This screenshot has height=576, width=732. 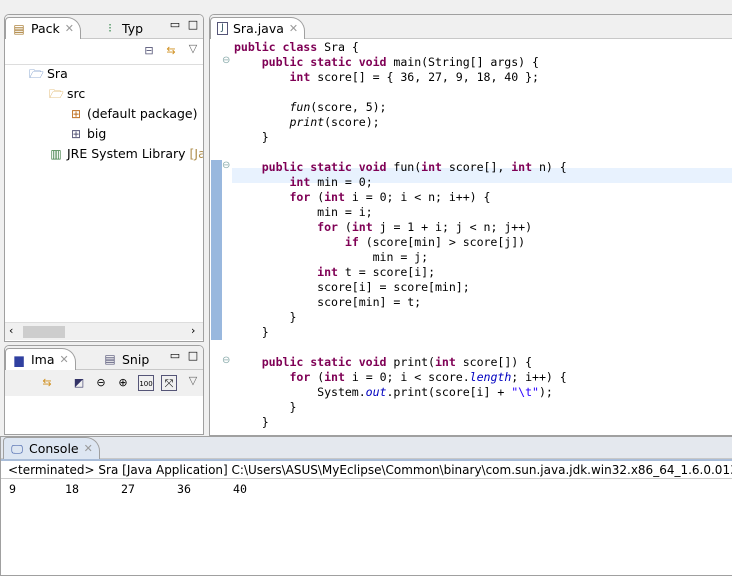 What do you see at coordinates (265, 317) in the screenshot?
I see `code-token: }` at bounding box center [265, 317].